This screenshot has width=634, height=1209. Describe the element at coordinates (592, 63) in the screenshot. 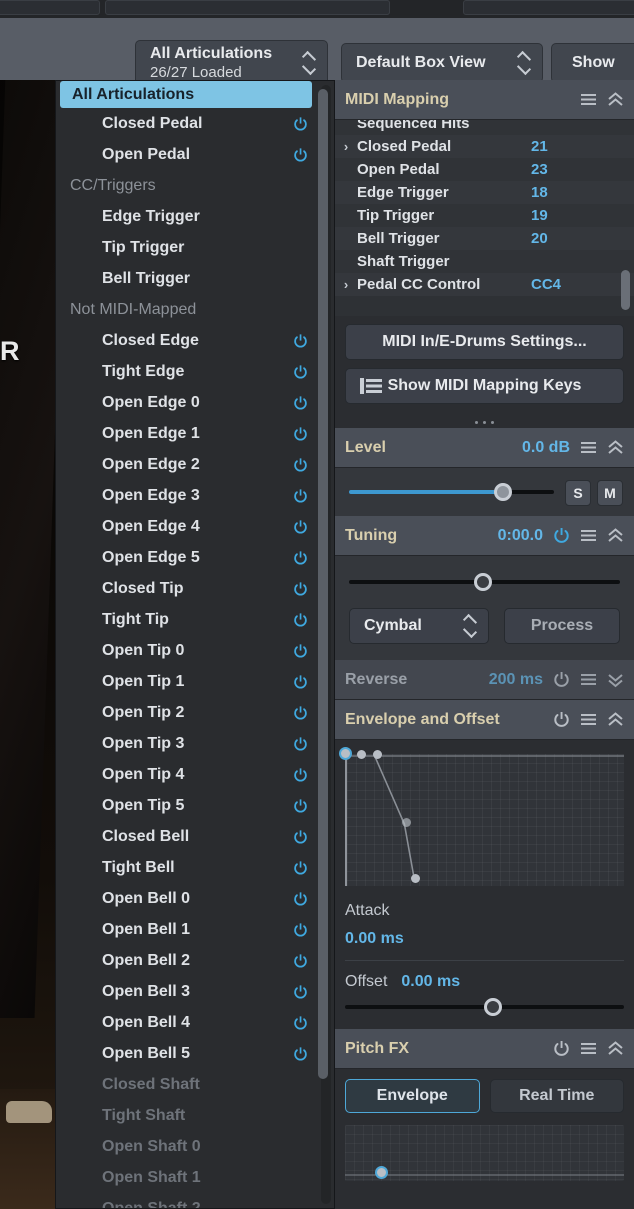

I see `show-menu-button: Show` at that location.